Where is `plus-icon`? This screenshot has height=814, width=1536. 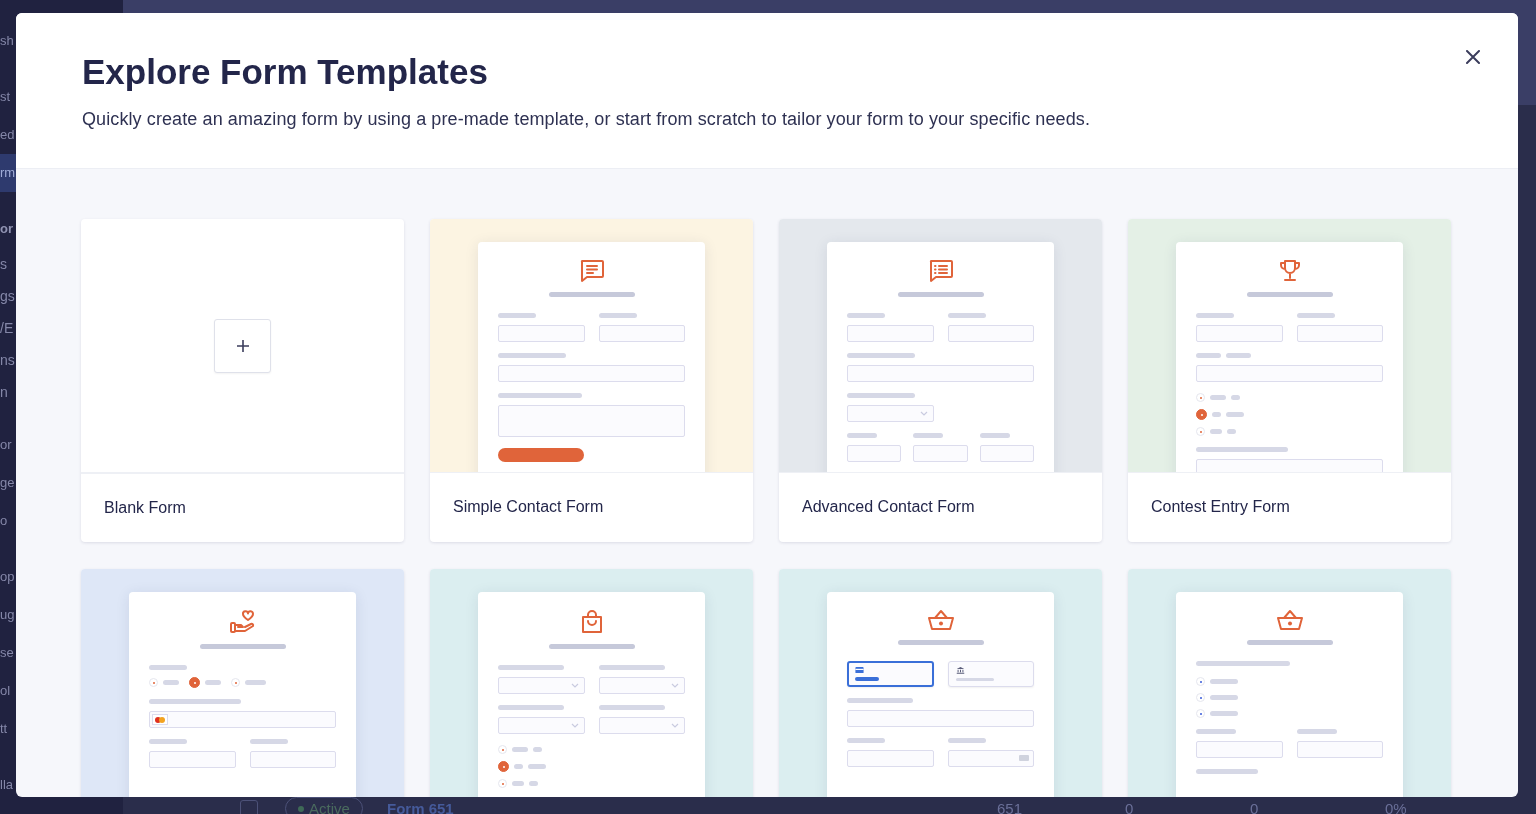 plus-icon is located at coordinates (242, 345).